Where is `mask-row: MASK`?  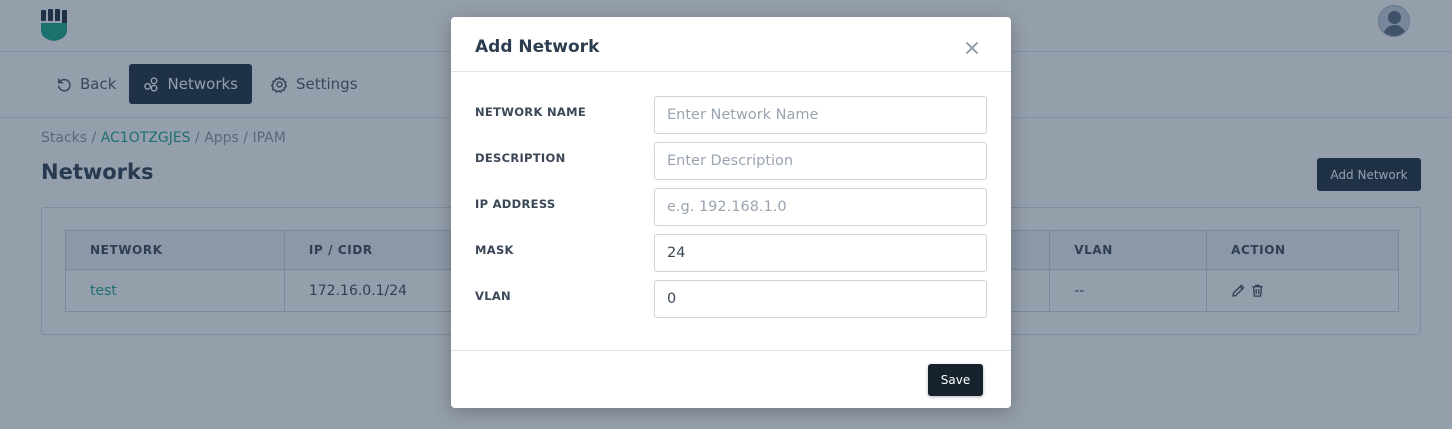 mask-row: MASK is located at coordinates (731, 253).